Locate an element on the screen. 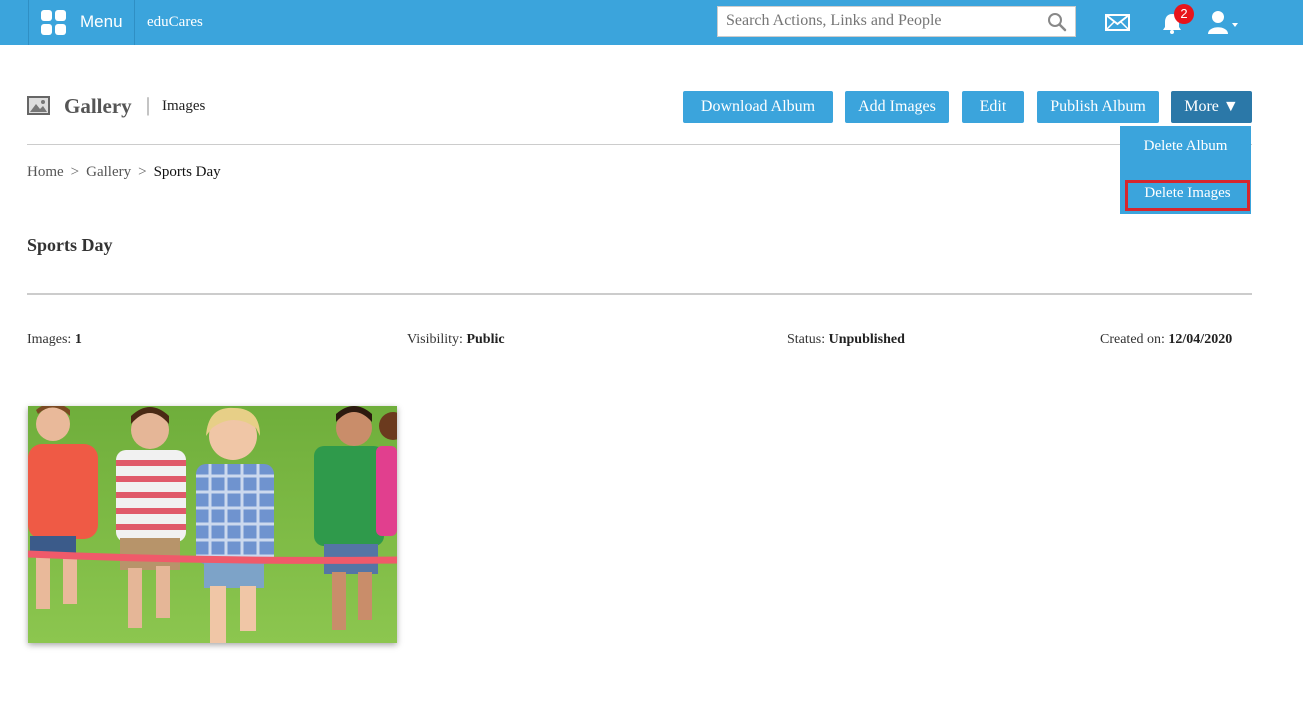 The image size is (1303, 713). header-divider is located at coordinates (639, 144).